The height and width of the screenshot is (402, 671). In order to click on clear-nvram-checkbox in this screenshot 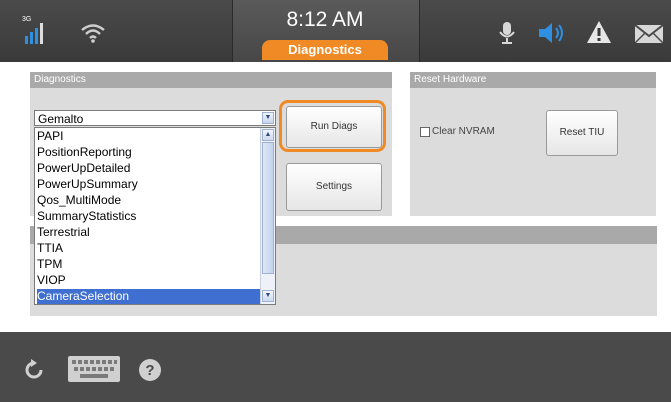, I will do `click(425, 132)`.